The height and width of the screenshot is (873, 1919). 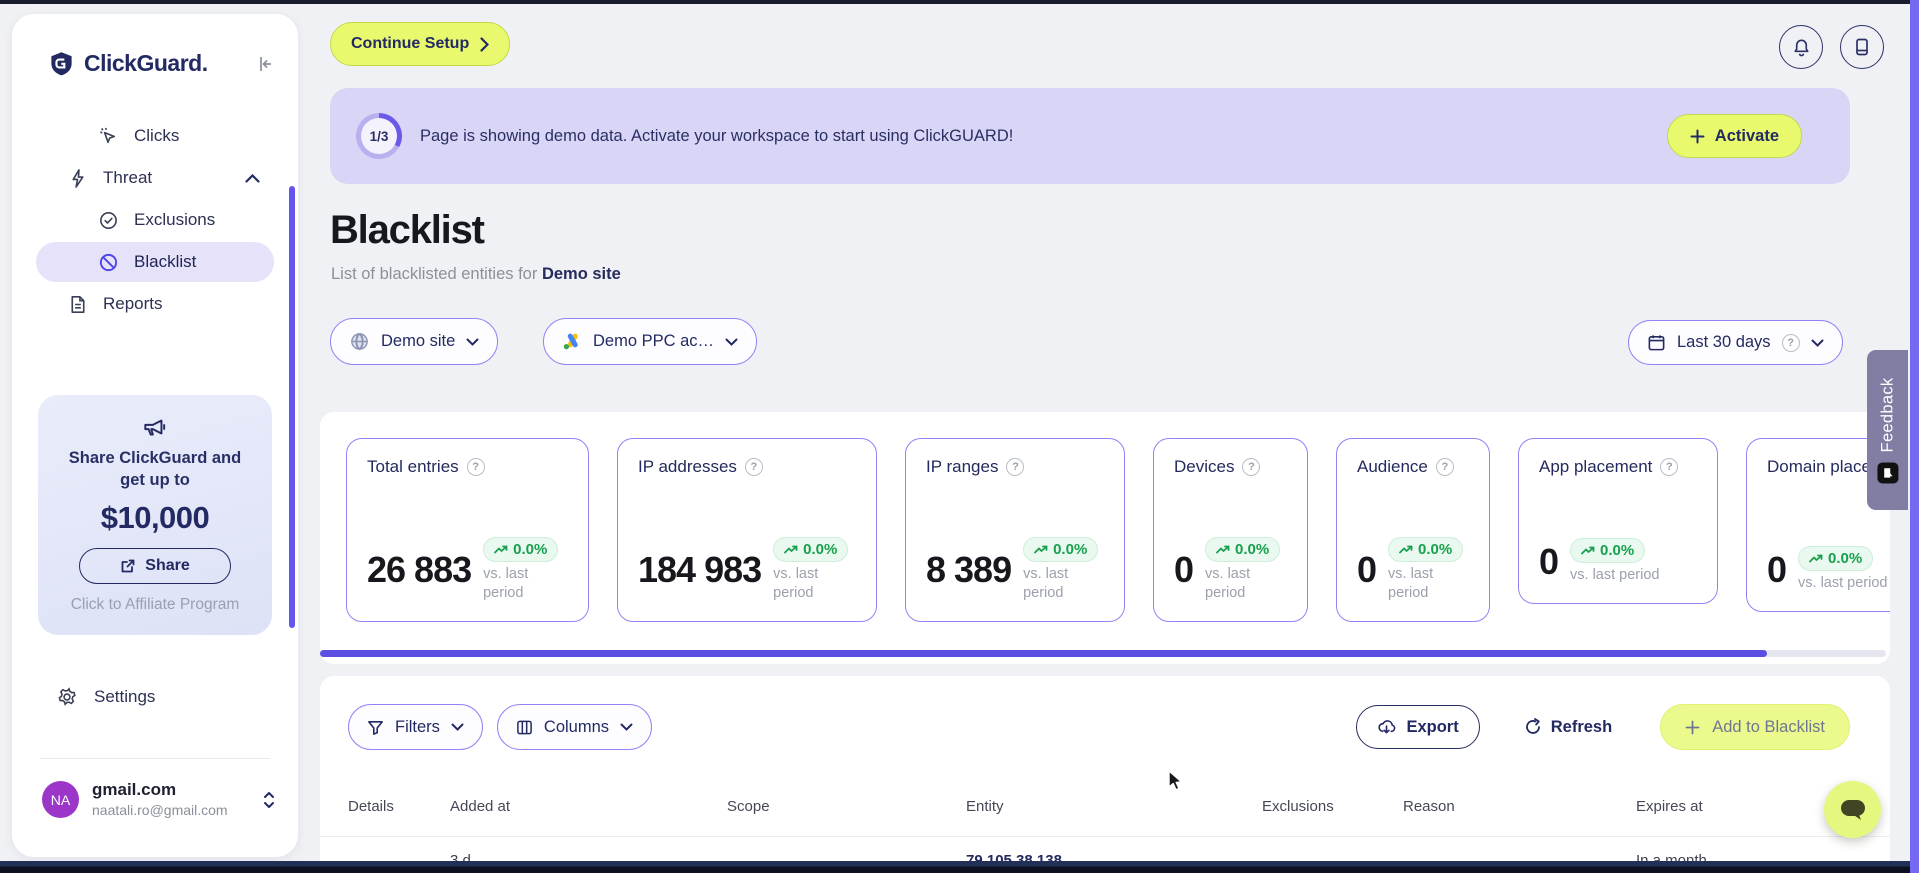 What do you see at coordinates (1671, 856) in the screenshot?
I see `cell-expires-at: In a month` at bounding box center [1671, 856].